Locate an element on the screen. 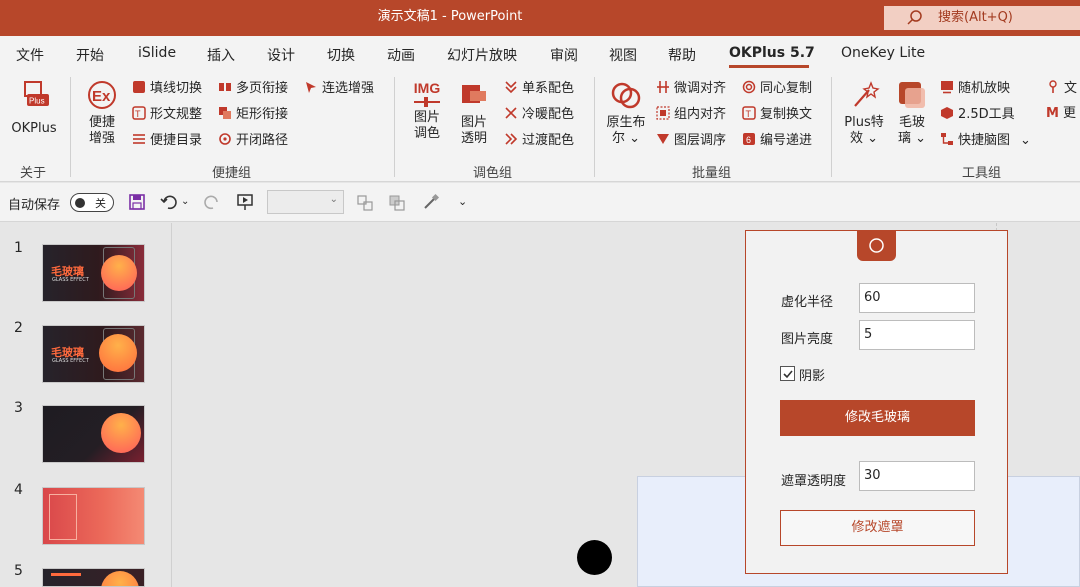  tongxin-label: 同心复制 is located at coordinates (786, 88).